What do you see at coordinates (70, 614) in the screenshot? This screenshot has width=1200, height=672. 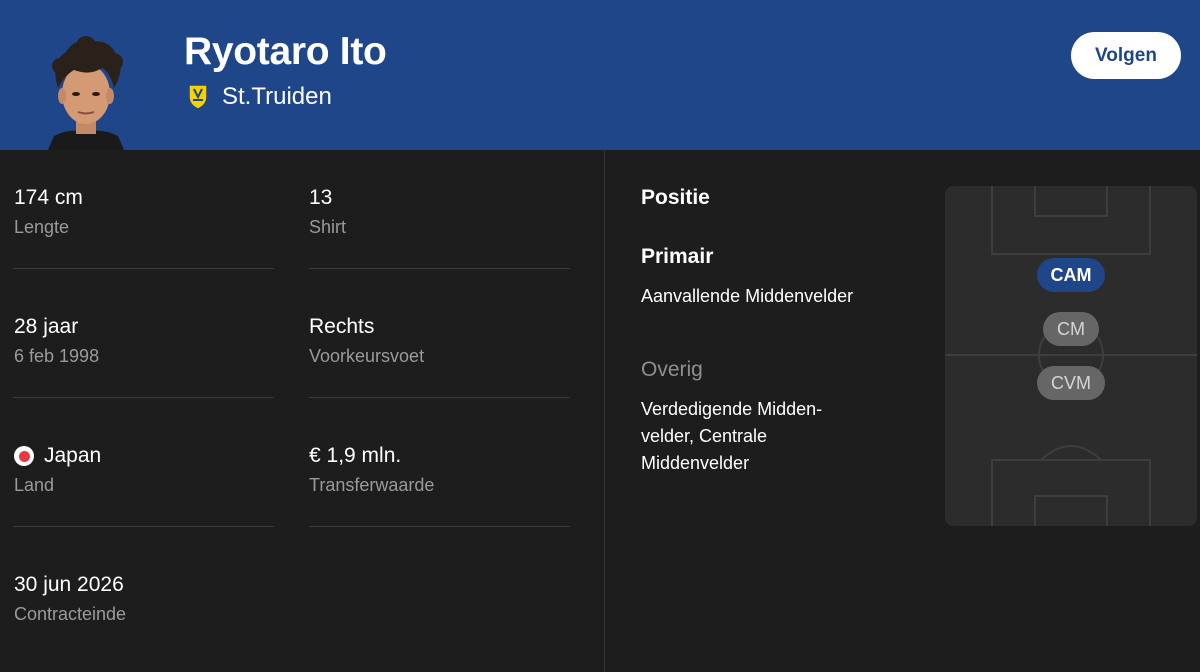 I see `contract-label: Contracteinde` at bounding box center [70, 614].